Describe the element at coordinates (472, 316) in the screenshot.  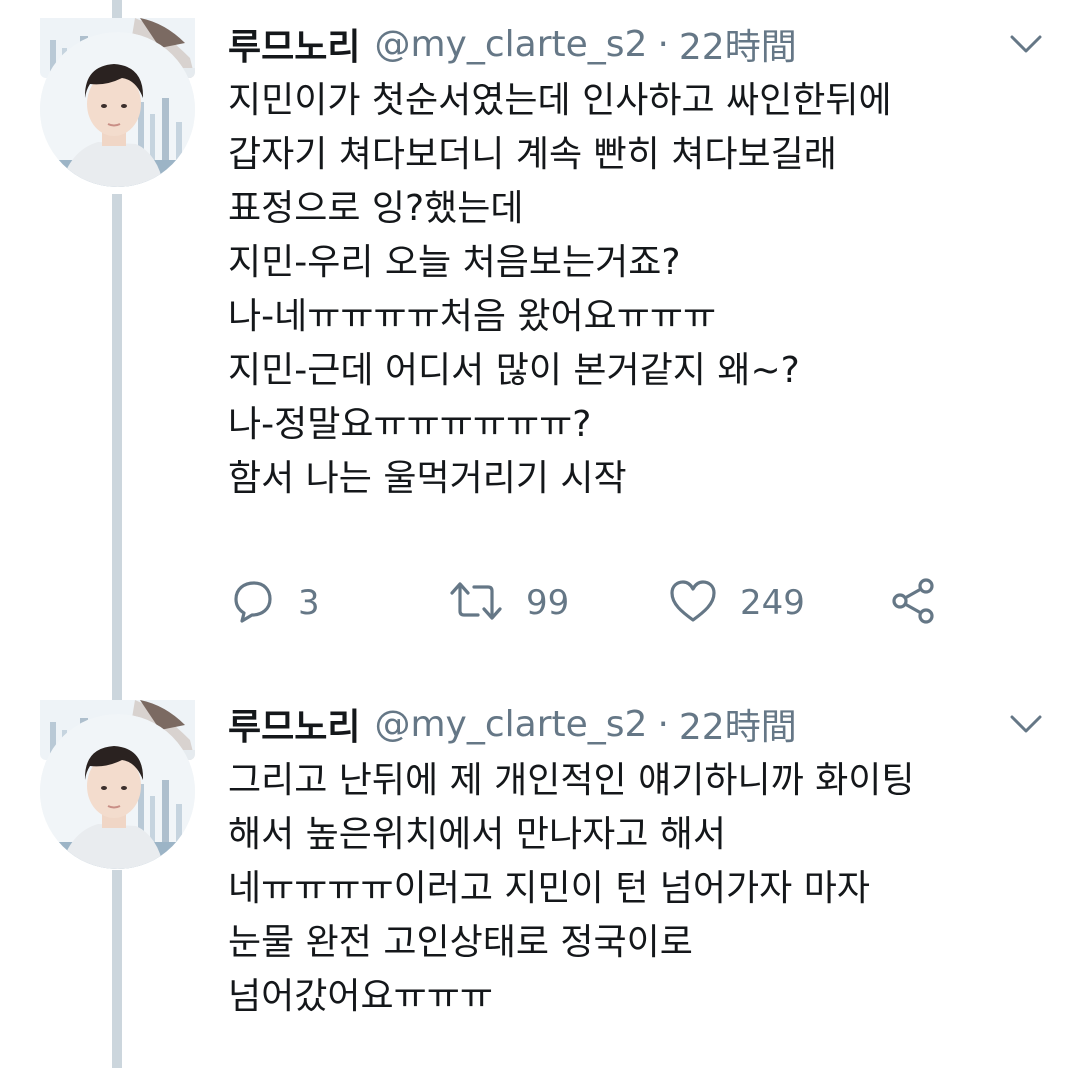
I see `tweet-text-line: 나-네ㅠㅠㅠㅠ처음 왔어요ㅠㅠㅠ` at that location.